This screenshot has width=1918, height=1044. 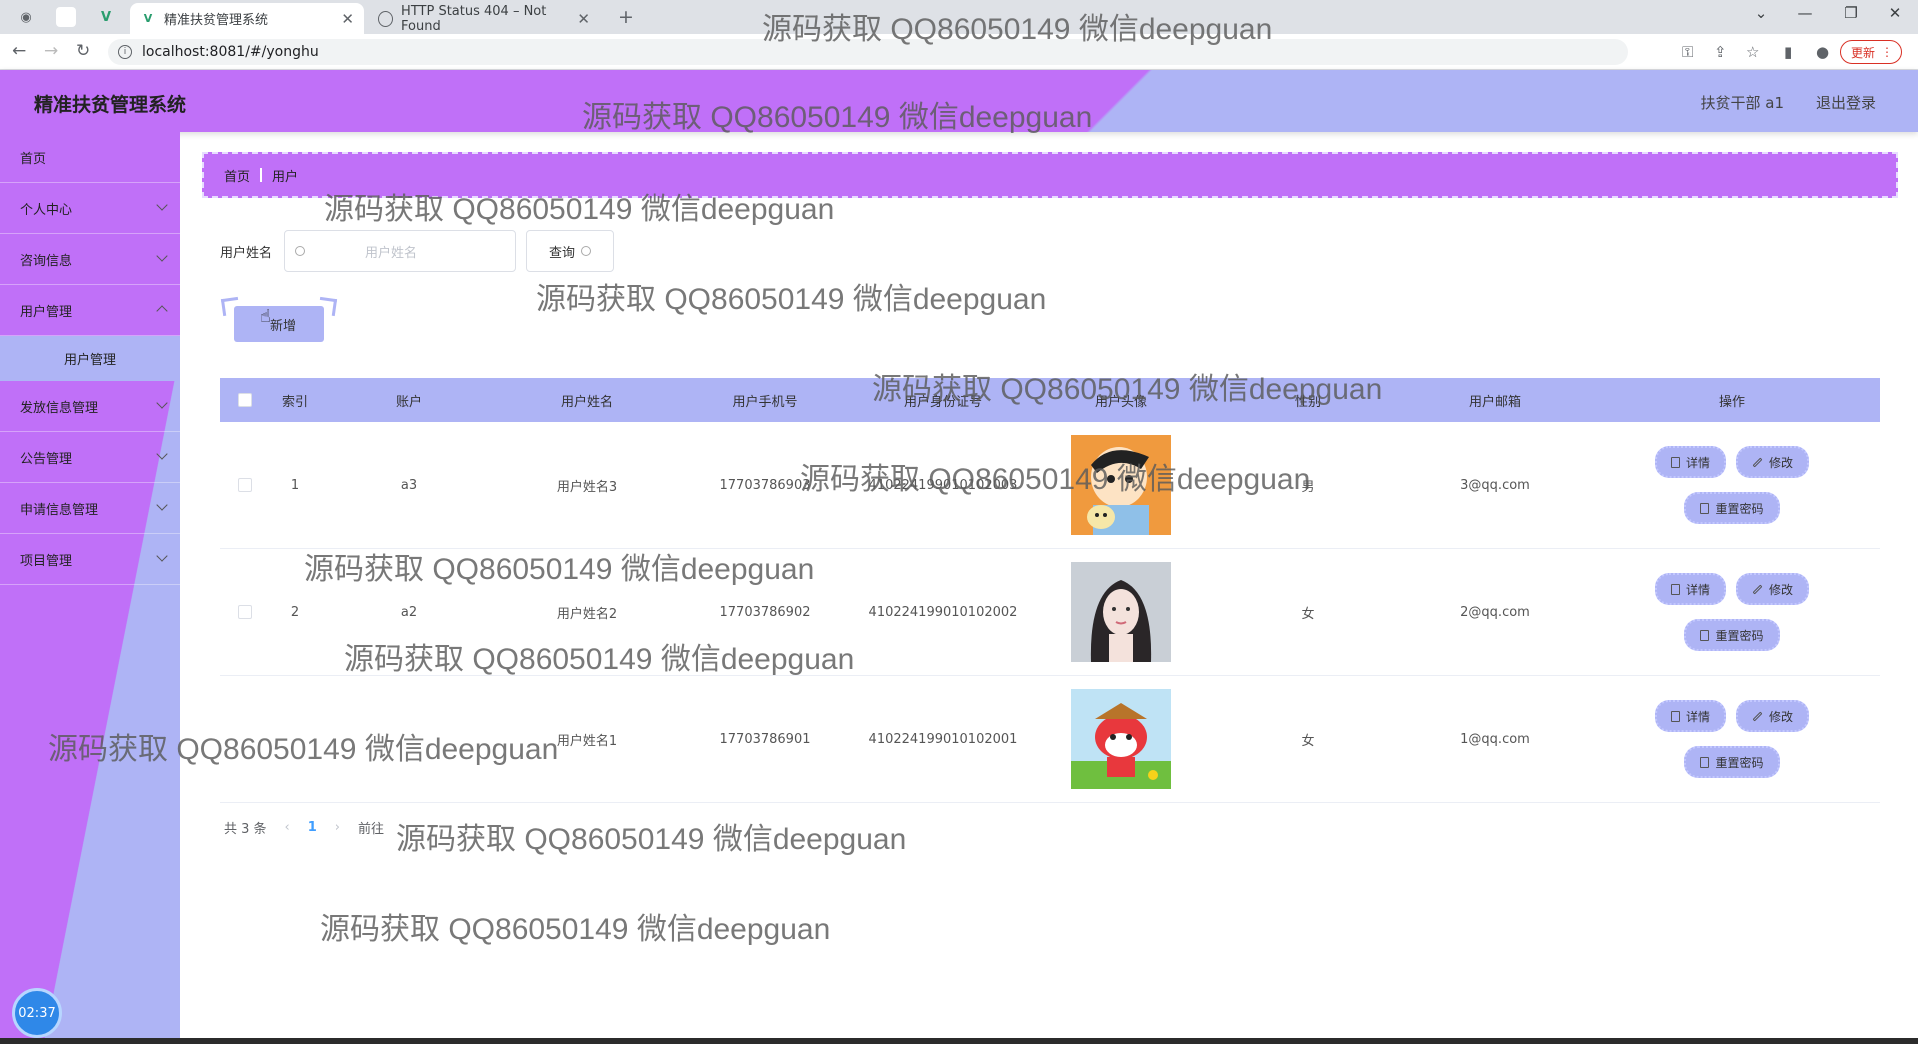 I want to click on cell-idcard: 410224199010102003, so click(x=943, y=485).